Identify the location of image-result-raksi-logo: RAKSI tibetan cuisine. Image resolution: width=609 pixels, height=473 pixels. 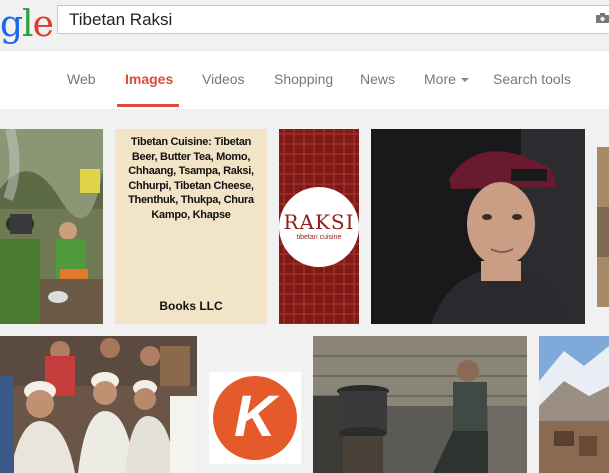
(319, 226).